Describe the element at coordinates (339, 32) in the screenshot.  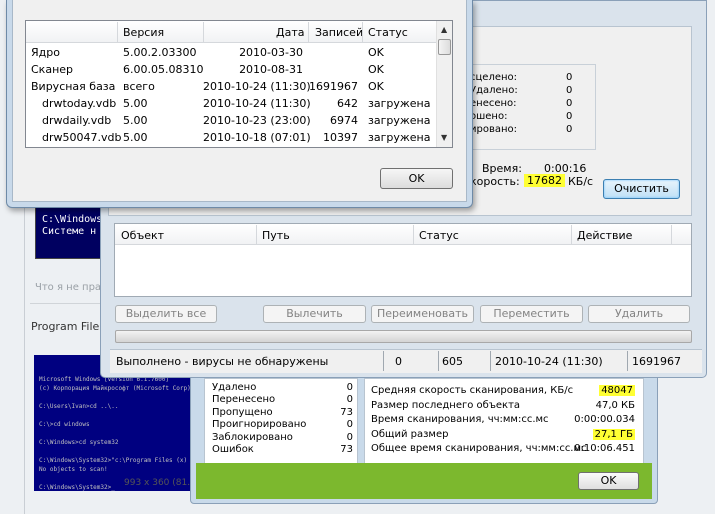
I see `column-records: Записей` at that location.